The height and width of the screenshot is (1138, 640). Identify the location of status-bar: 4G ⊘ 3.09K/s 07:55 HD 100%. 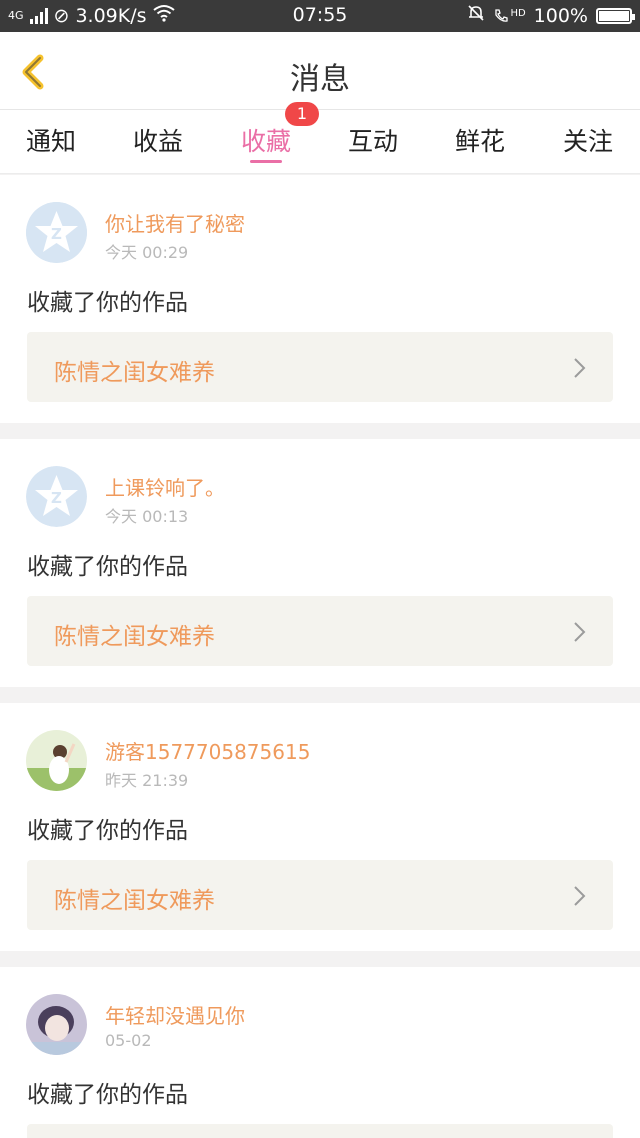
(320, 16).